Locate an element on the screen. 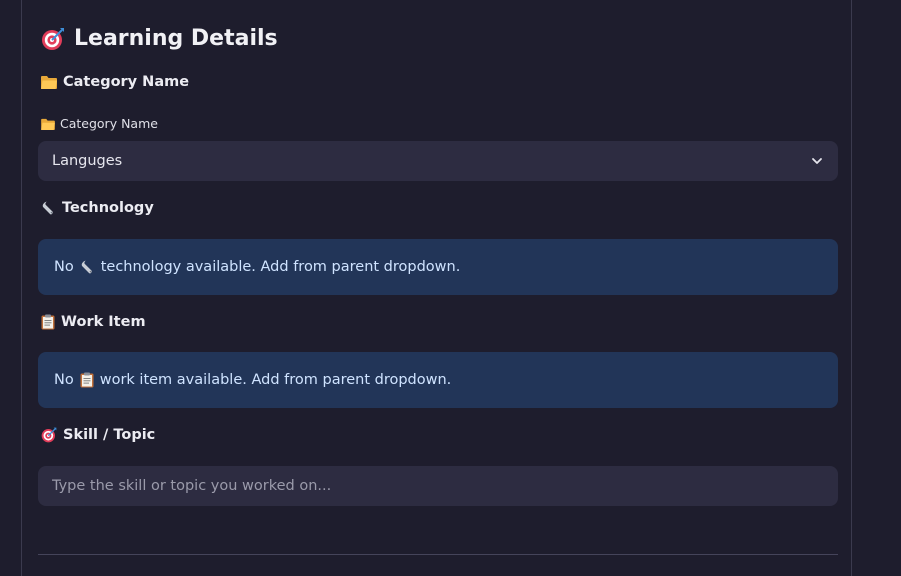  category-select: Languges is located at coordinates (438, 161).